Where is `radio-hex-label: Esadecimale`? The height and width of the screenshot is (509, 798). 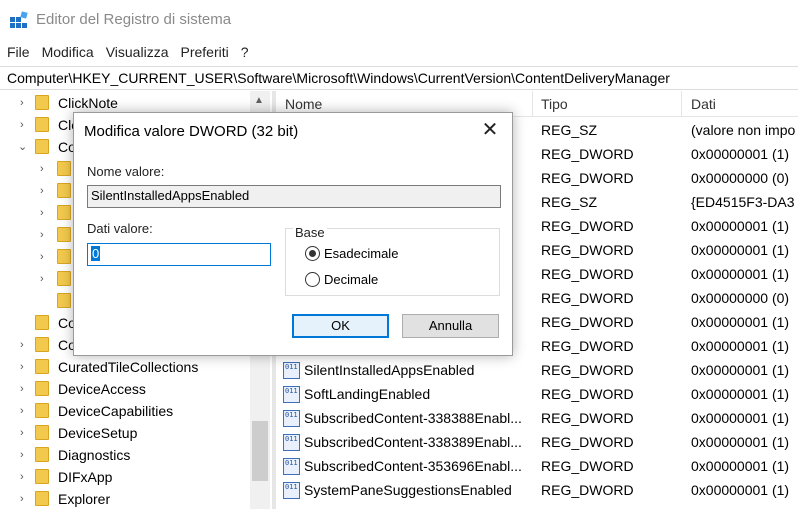
radio-hex-label: Esadecimale is located at coordinates (361, 253).